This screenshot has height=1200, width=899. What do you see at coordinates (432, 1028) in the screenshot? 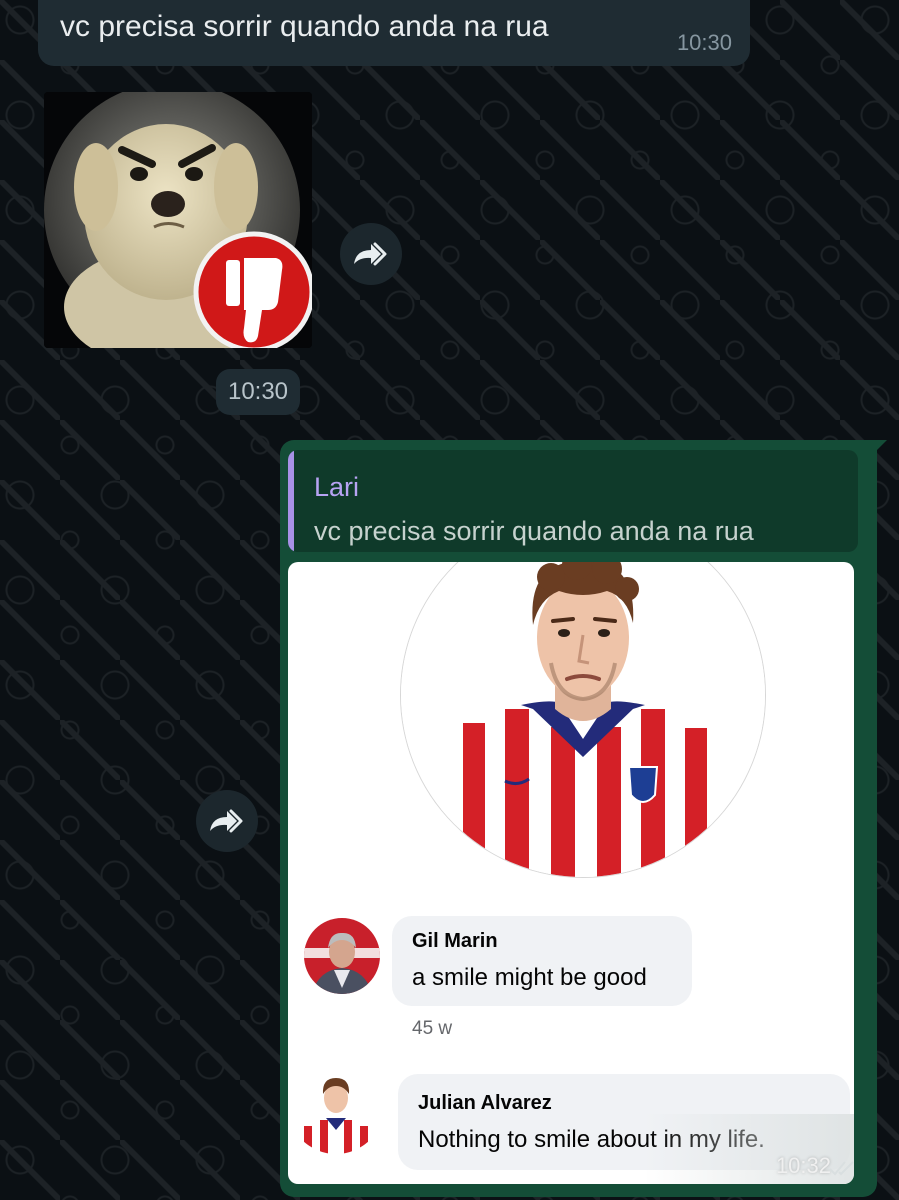
I see `comment-age: 45 w` at bounding box center [432, 1028].